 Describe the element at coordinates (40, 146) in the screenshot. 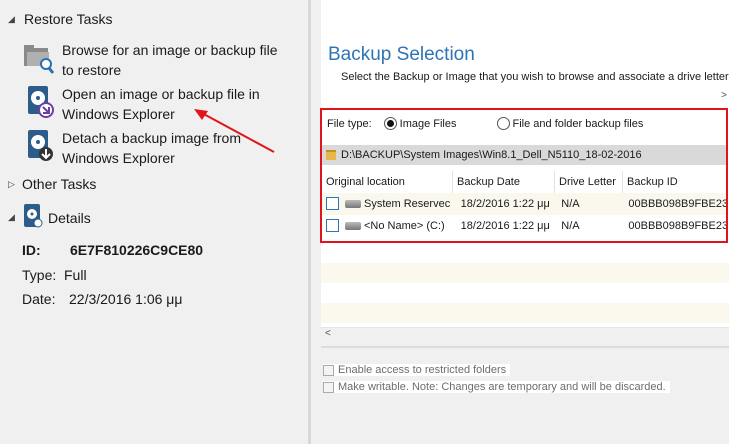

I see `detach-image-icon` at that location.